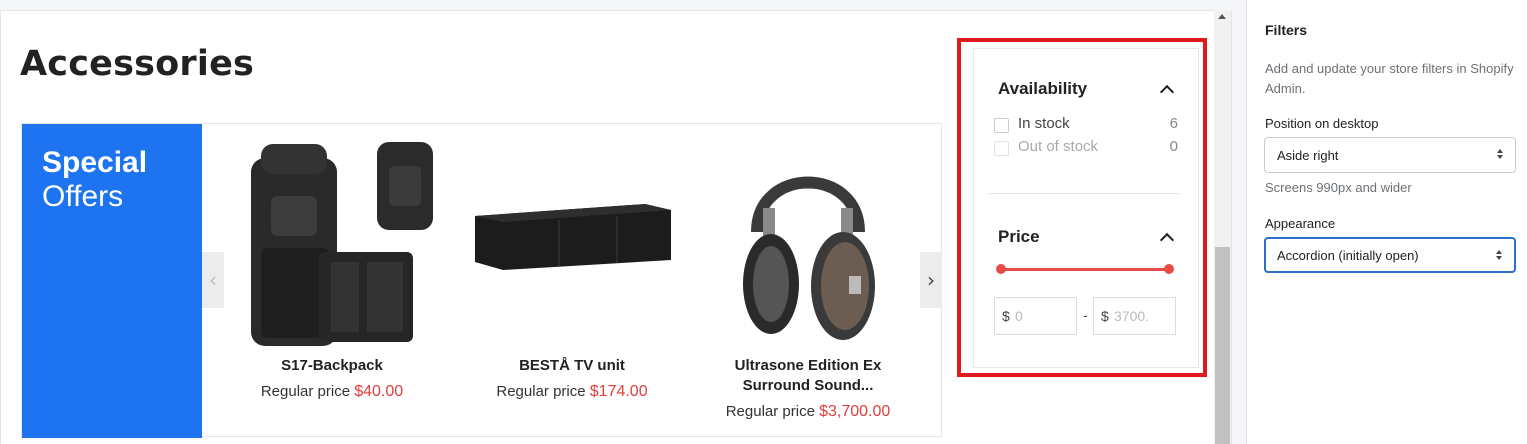 This screenshot has height=444, width=1527. What do you see at coordinates (1390, 155) in the screenshot?
I see `position-select: Aside right` at bounding box center [1390, 155].